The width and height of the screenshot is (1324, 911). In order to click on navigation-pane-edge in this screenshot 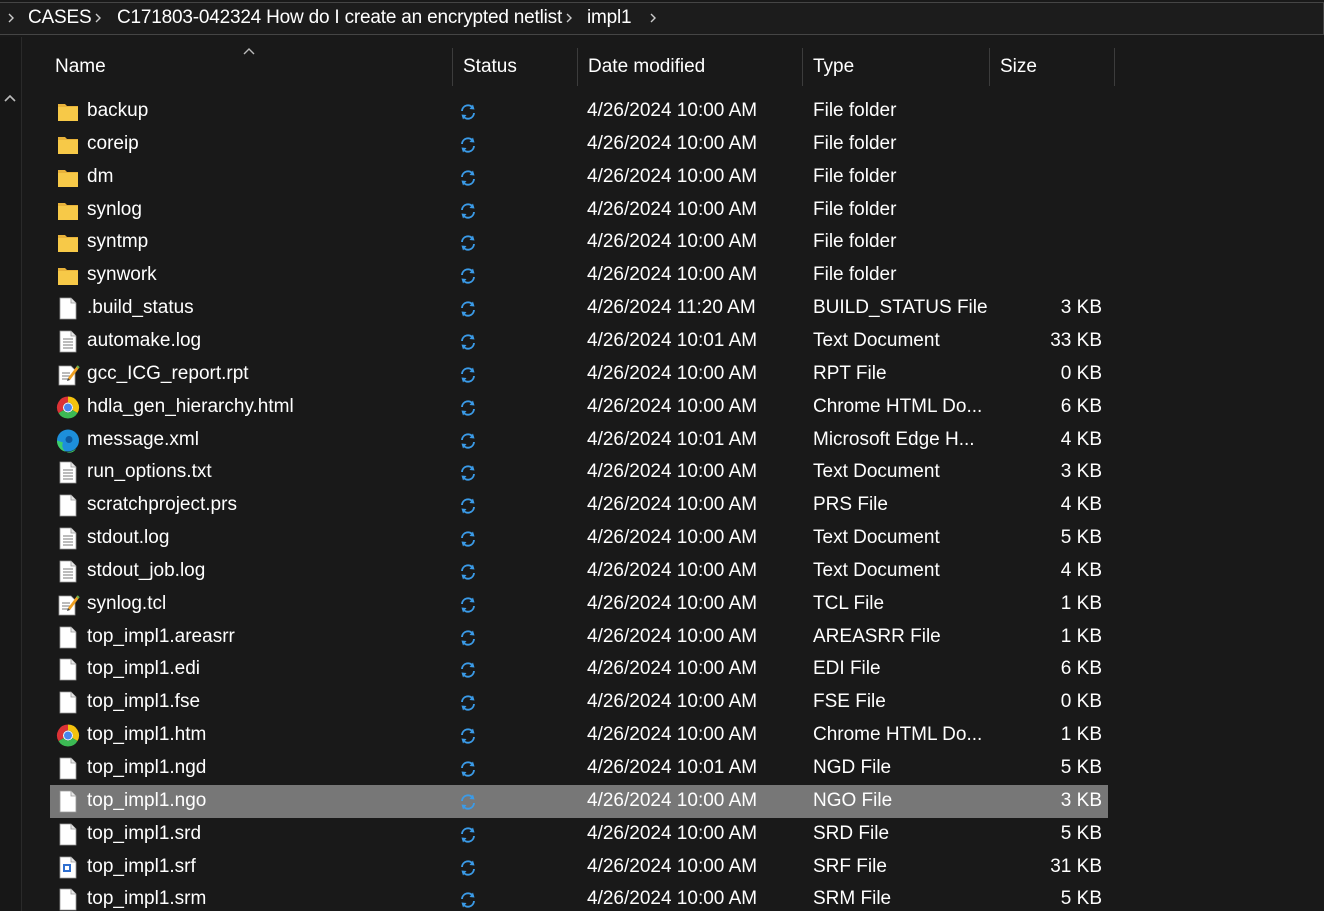, I will do `click(11, 474)`.